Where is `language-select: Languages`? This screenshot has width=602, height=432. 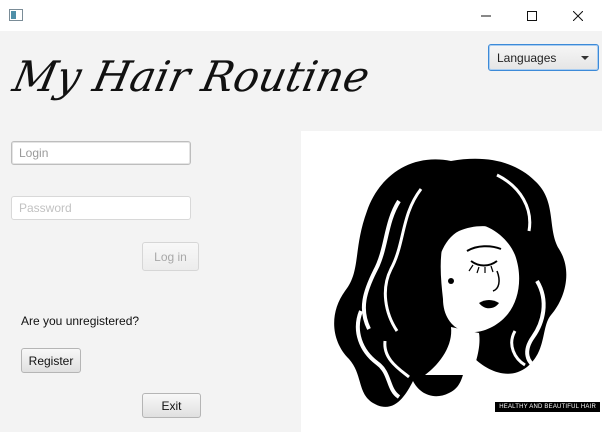 language-select: Languages is located at coordinates (543, 57).